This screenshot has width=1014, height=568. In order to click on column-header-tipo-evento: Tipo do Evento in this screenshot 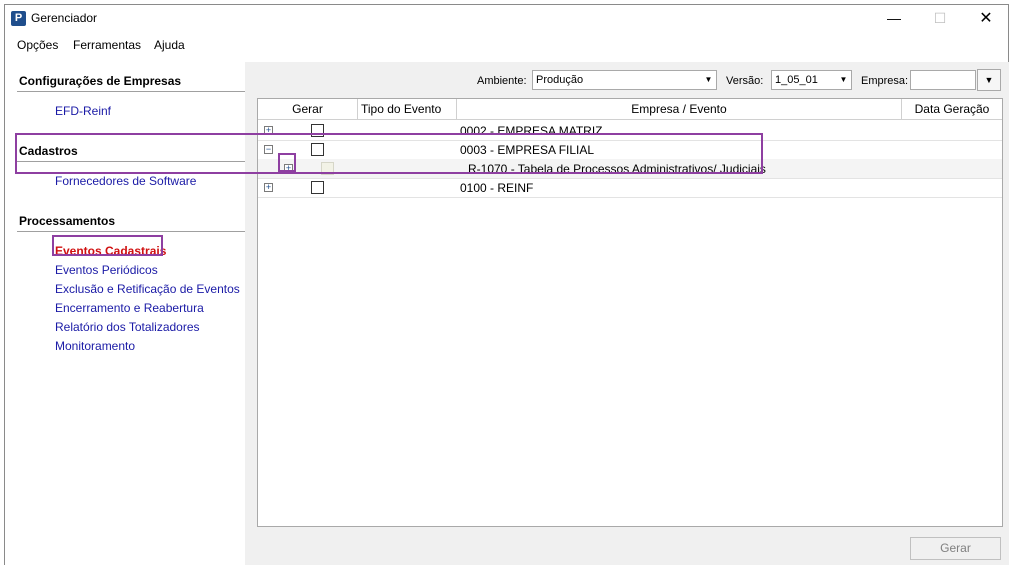, I will do `click(407, 109)`.